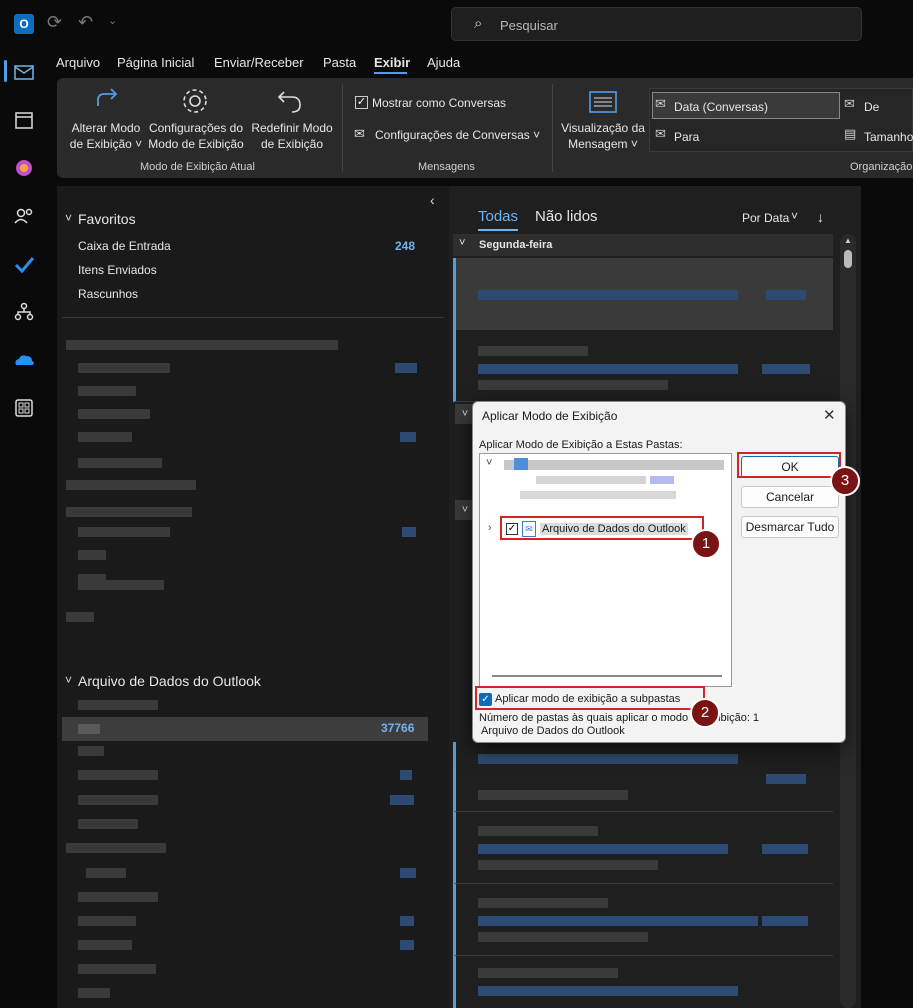 This screenshot has height=1008, width=913. Describe the element at coordinates (398, 728) in the screenshot. I see `selected-folder-count: 37766` at that location.